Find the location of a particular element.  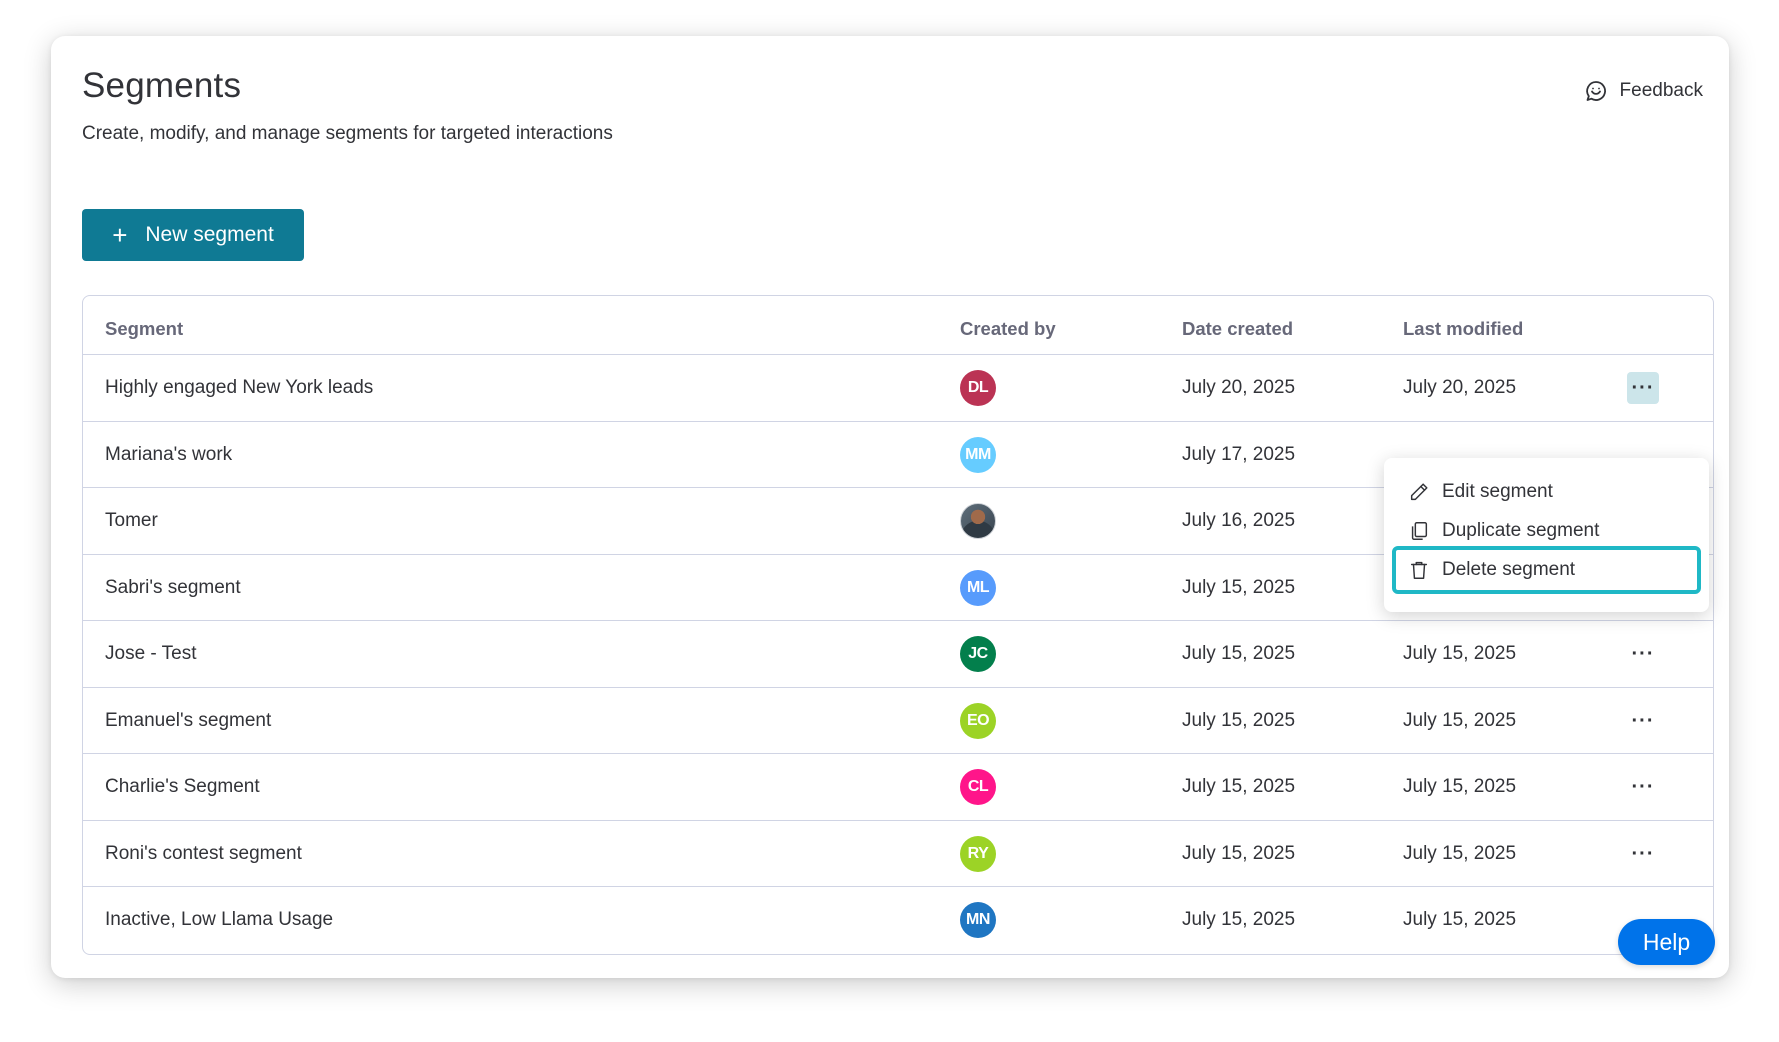

created-by-cell: MM is located at coordinates (978, 455).